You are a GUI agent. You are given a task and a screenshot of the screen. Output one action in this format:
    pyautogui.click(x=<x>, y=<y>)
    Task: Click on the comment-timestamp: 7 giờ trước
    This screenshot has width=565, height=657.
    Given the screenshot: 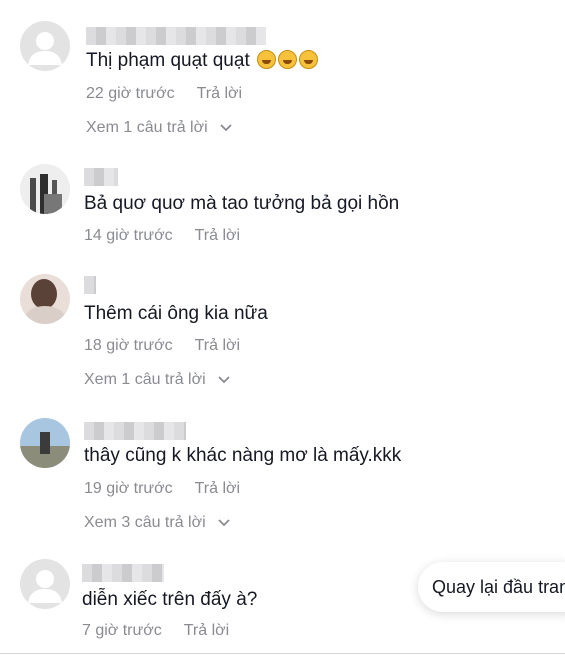 What is the action you would take?
    pyautogui.click(x=122, y=630)
    